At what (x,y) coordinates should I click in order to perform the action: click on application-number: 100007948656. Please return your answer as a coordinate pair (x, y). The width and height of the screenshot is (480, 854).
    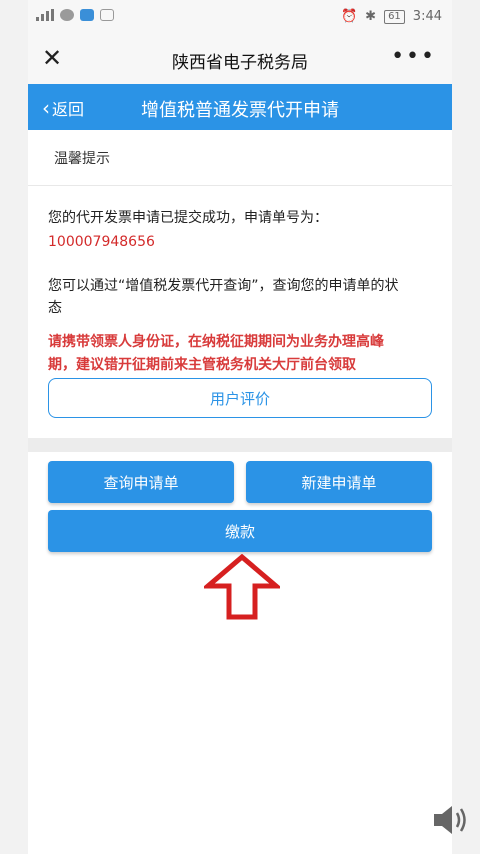
    Looking at the image, I should click on (101, 242).